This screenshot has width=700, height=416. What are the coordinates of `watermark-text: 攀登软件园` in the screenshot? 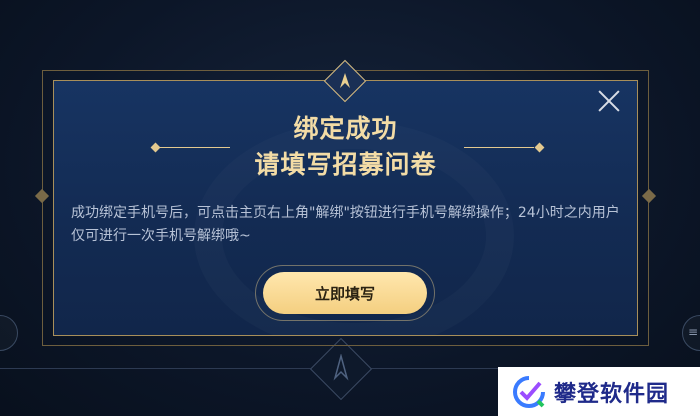 It's located at (612, 394).